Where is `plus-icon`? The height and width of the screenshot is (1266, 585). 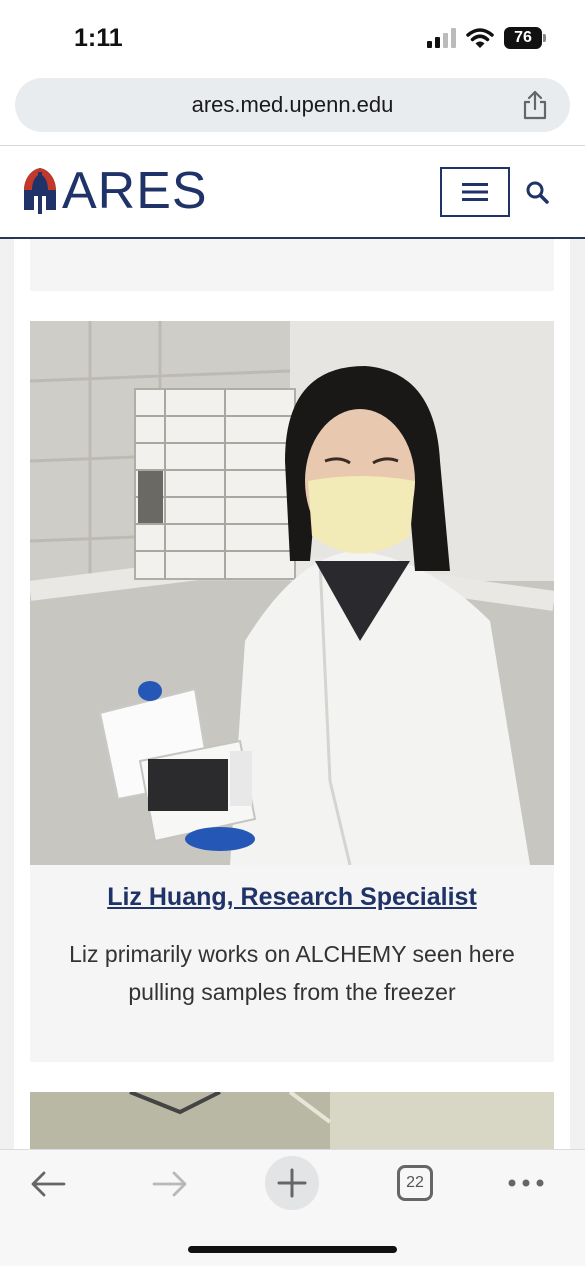
plus-icon is located at coordinates (292, 1183).